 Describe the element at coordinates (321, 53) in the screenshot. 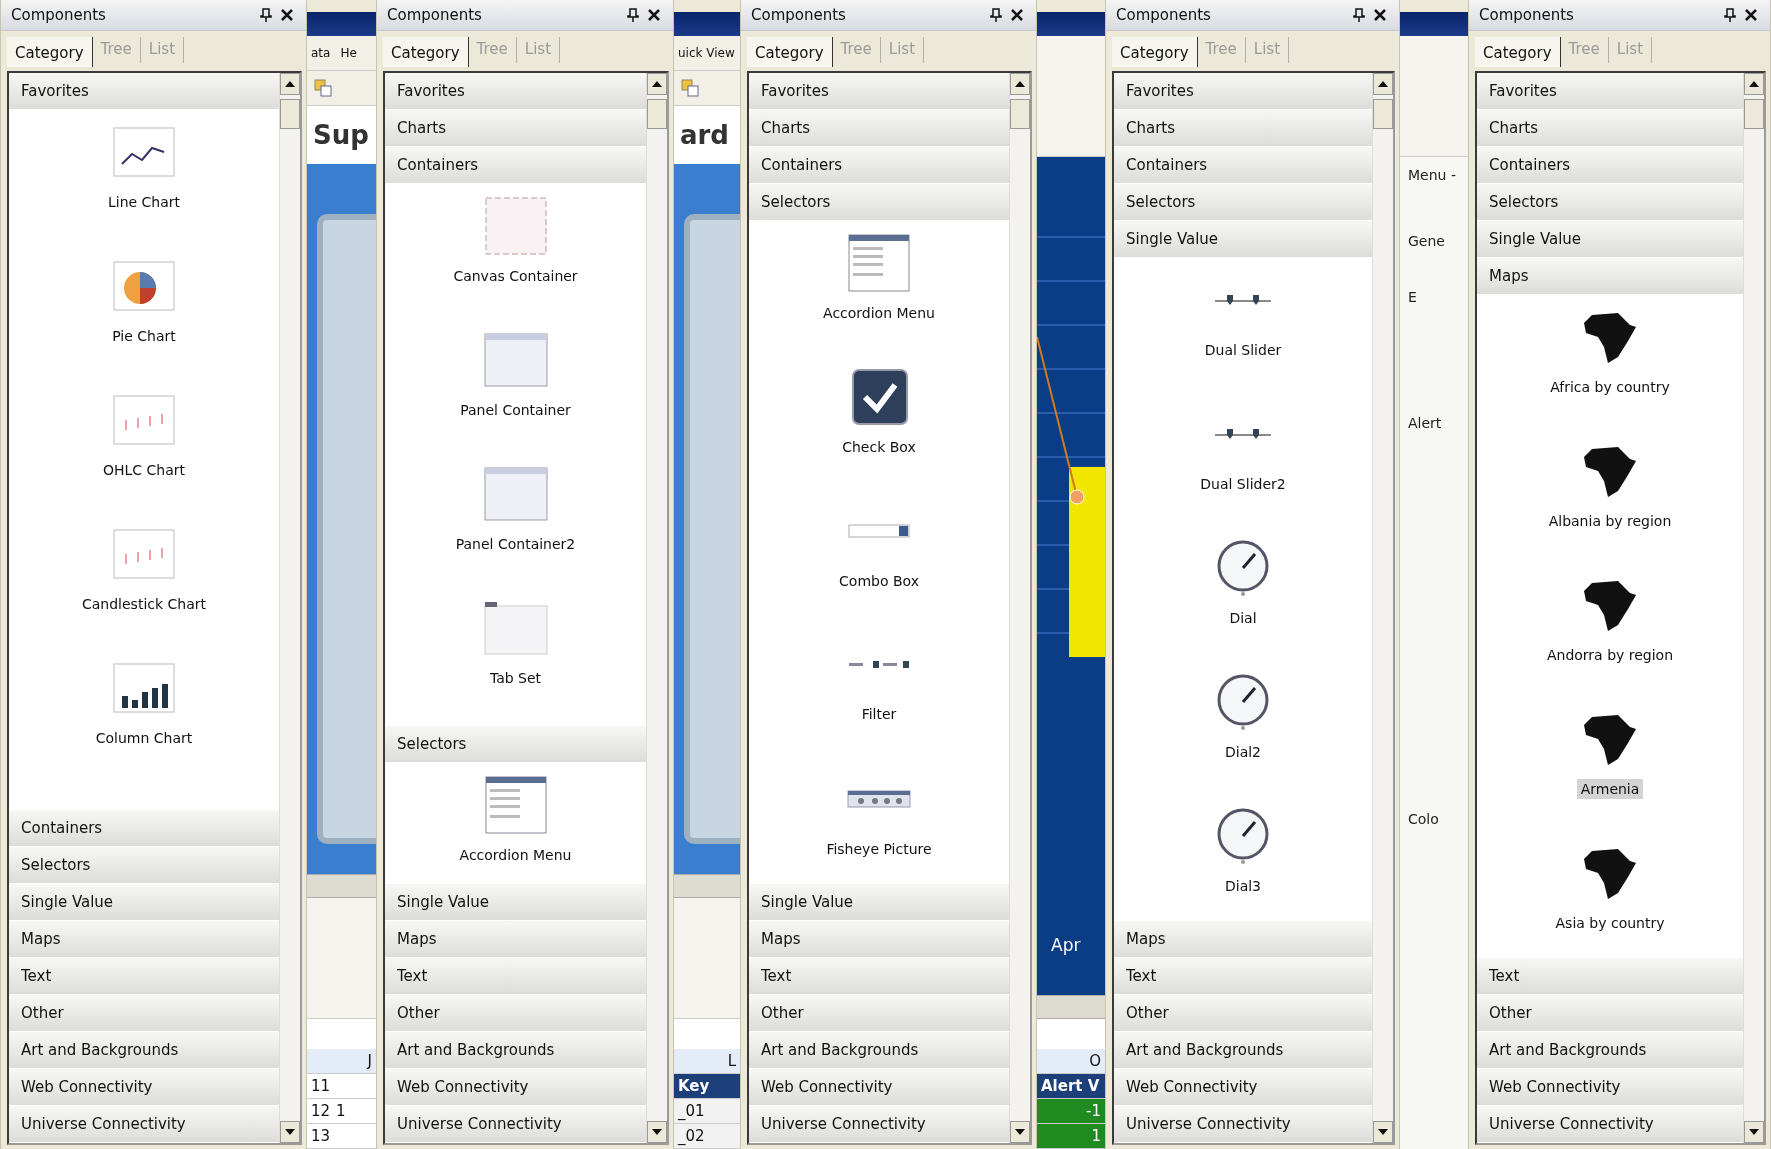

I see `menu-item: ata` at that location.